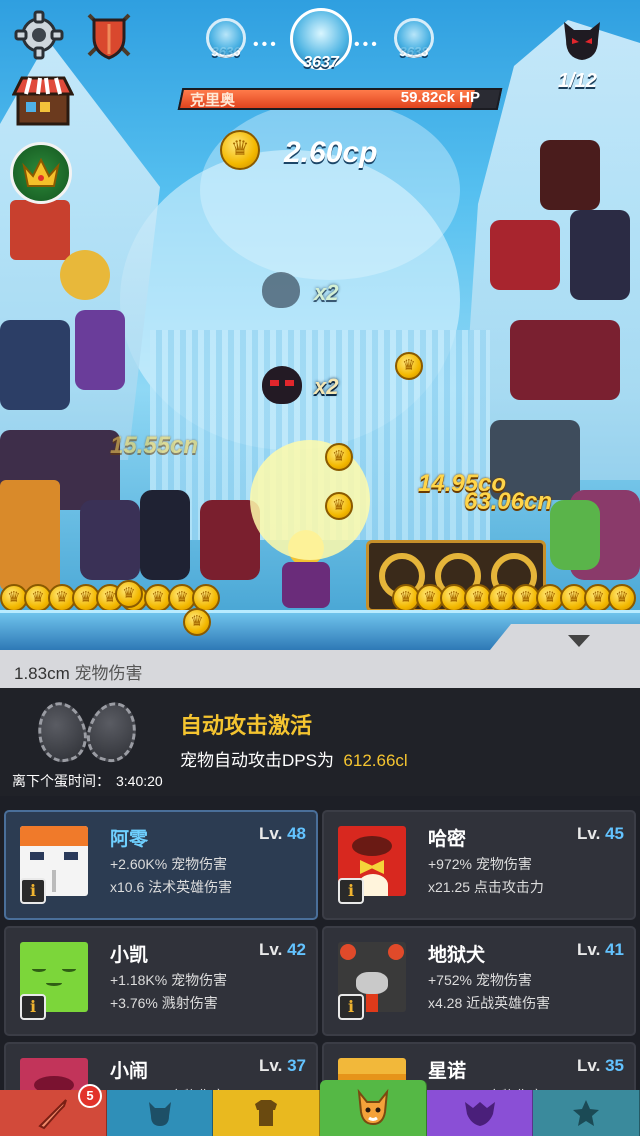 The image size is (640, 1136). Describe the element at coordinates (577, 81) in the screenshot. I see `wave-counter: 1/12` at that location.